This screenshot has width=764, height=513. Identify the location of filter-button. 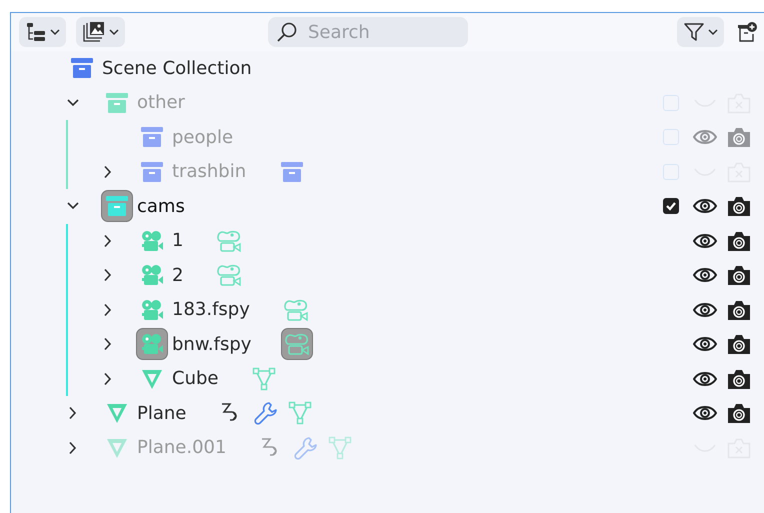
(700, 32).